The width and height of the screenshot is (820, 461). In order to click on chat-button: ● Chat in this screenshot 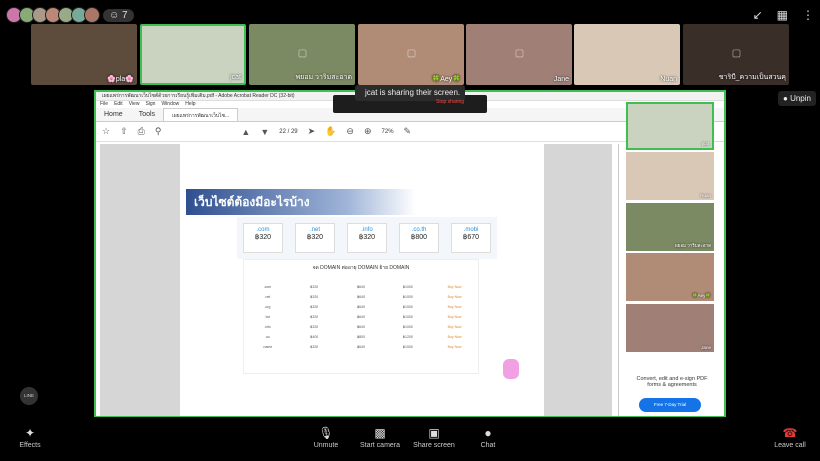, I will do `click(488, 437)`.